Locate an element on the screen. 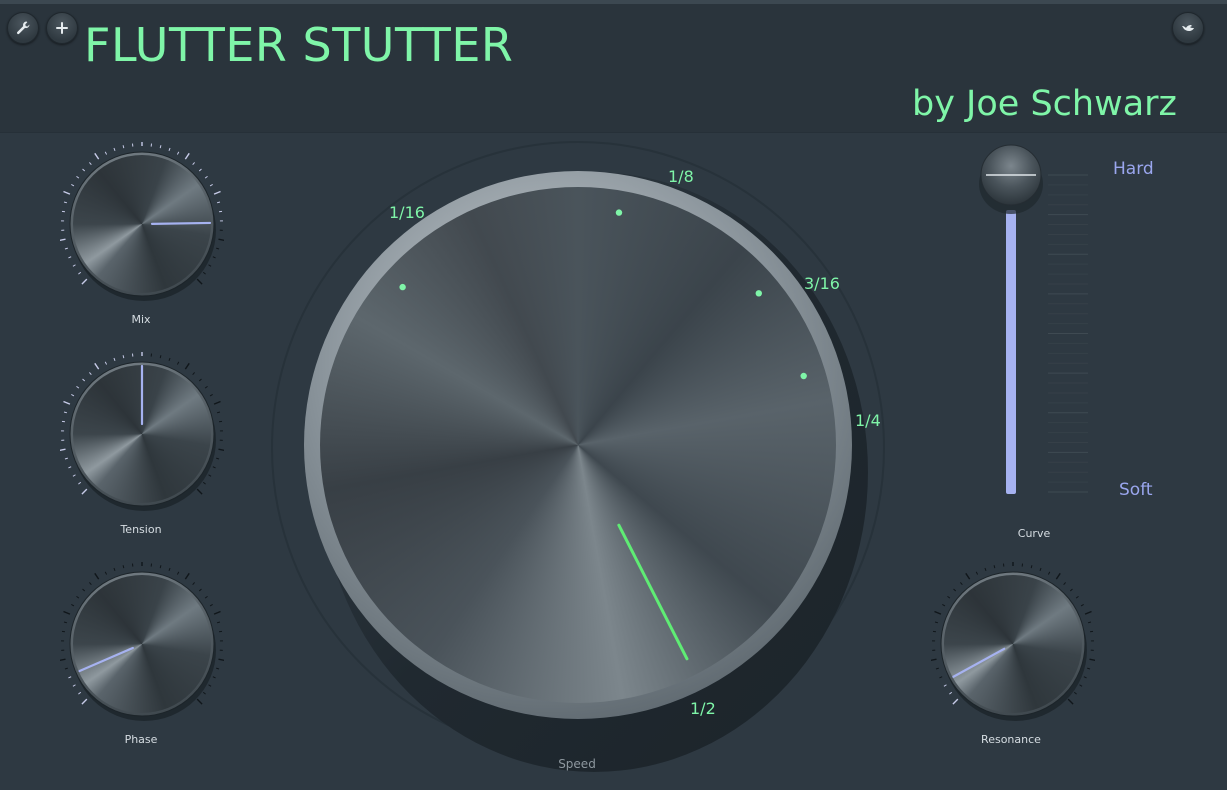 The width and height of the screenshot is (1227, 790). plugin-author: by Joe Schwarz is located at coordinates (1044, 104).